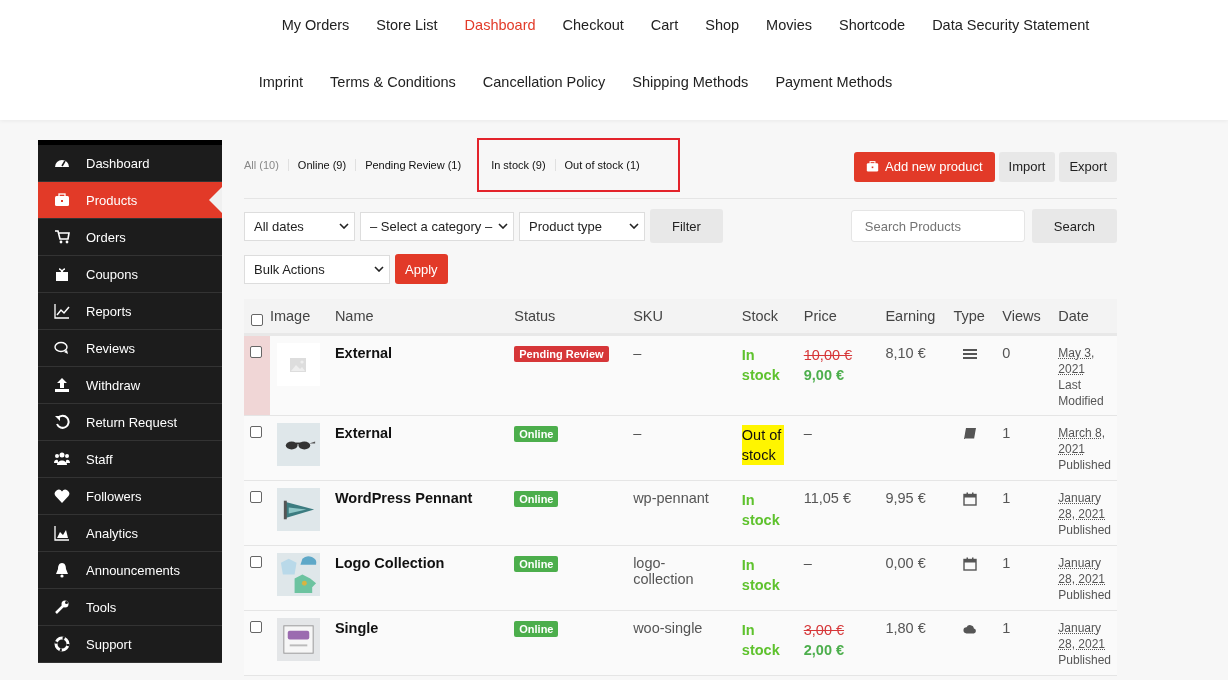  What do you see at coordinates (1027, 166) in the screenshot?
I see `import-button: Import` at bounding box center [1027, 166].